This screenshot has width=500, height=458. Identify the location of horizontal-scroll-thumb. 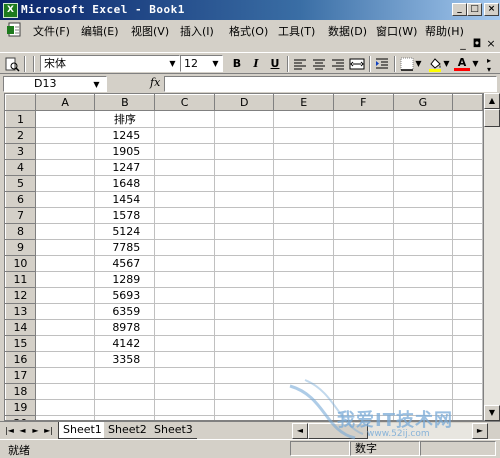
(338, 431).